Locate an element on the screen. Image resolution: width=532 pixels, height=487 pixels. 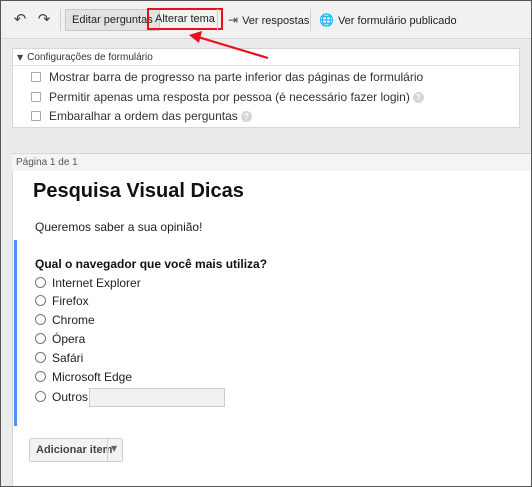
choice-option: Internet Explorer is located at coordinates (88, 283).